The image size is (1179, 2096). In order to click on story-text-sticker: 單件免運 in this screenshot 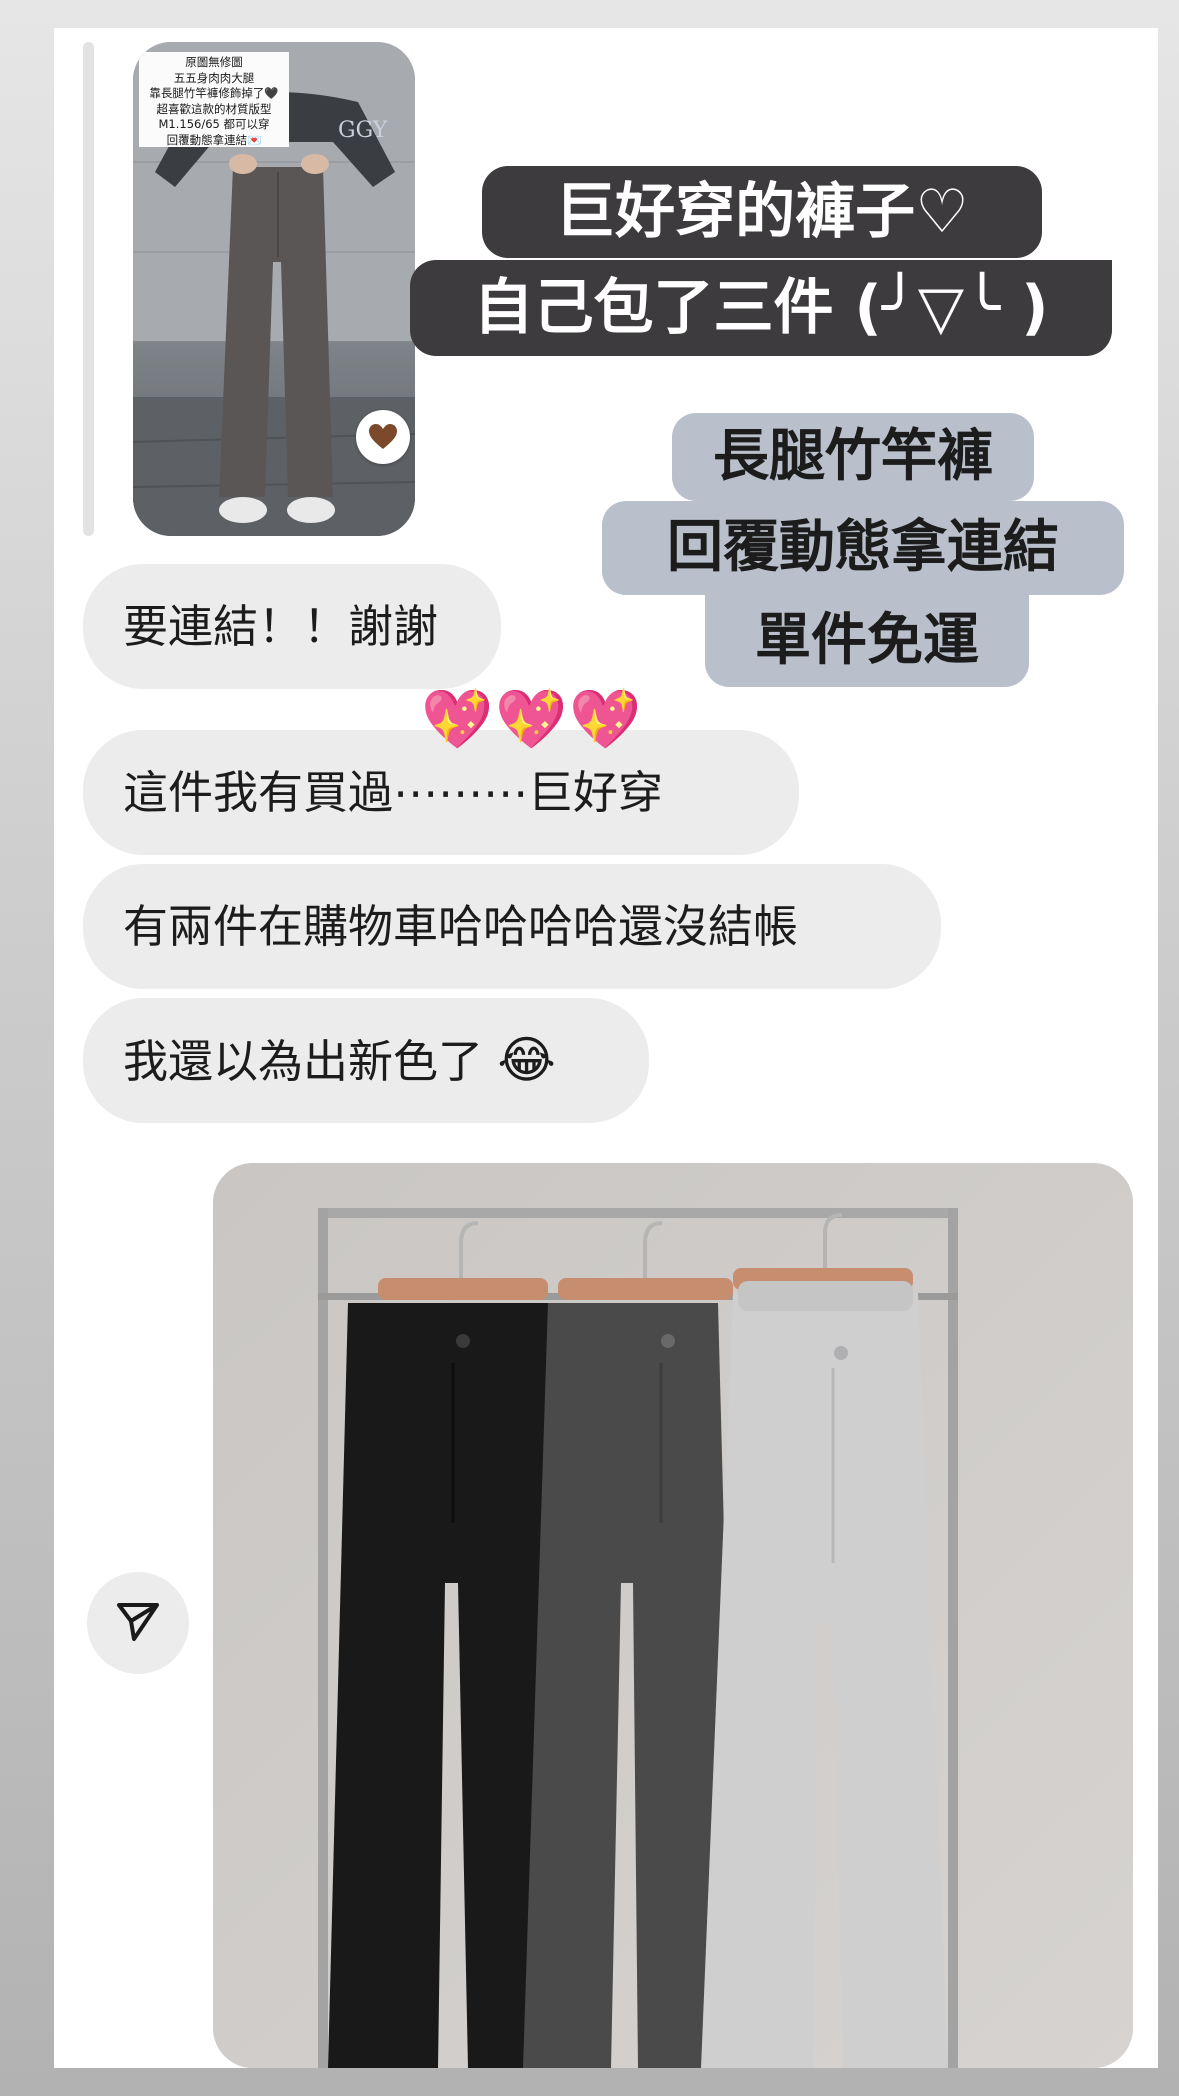, I will do `click(867, 641)`.